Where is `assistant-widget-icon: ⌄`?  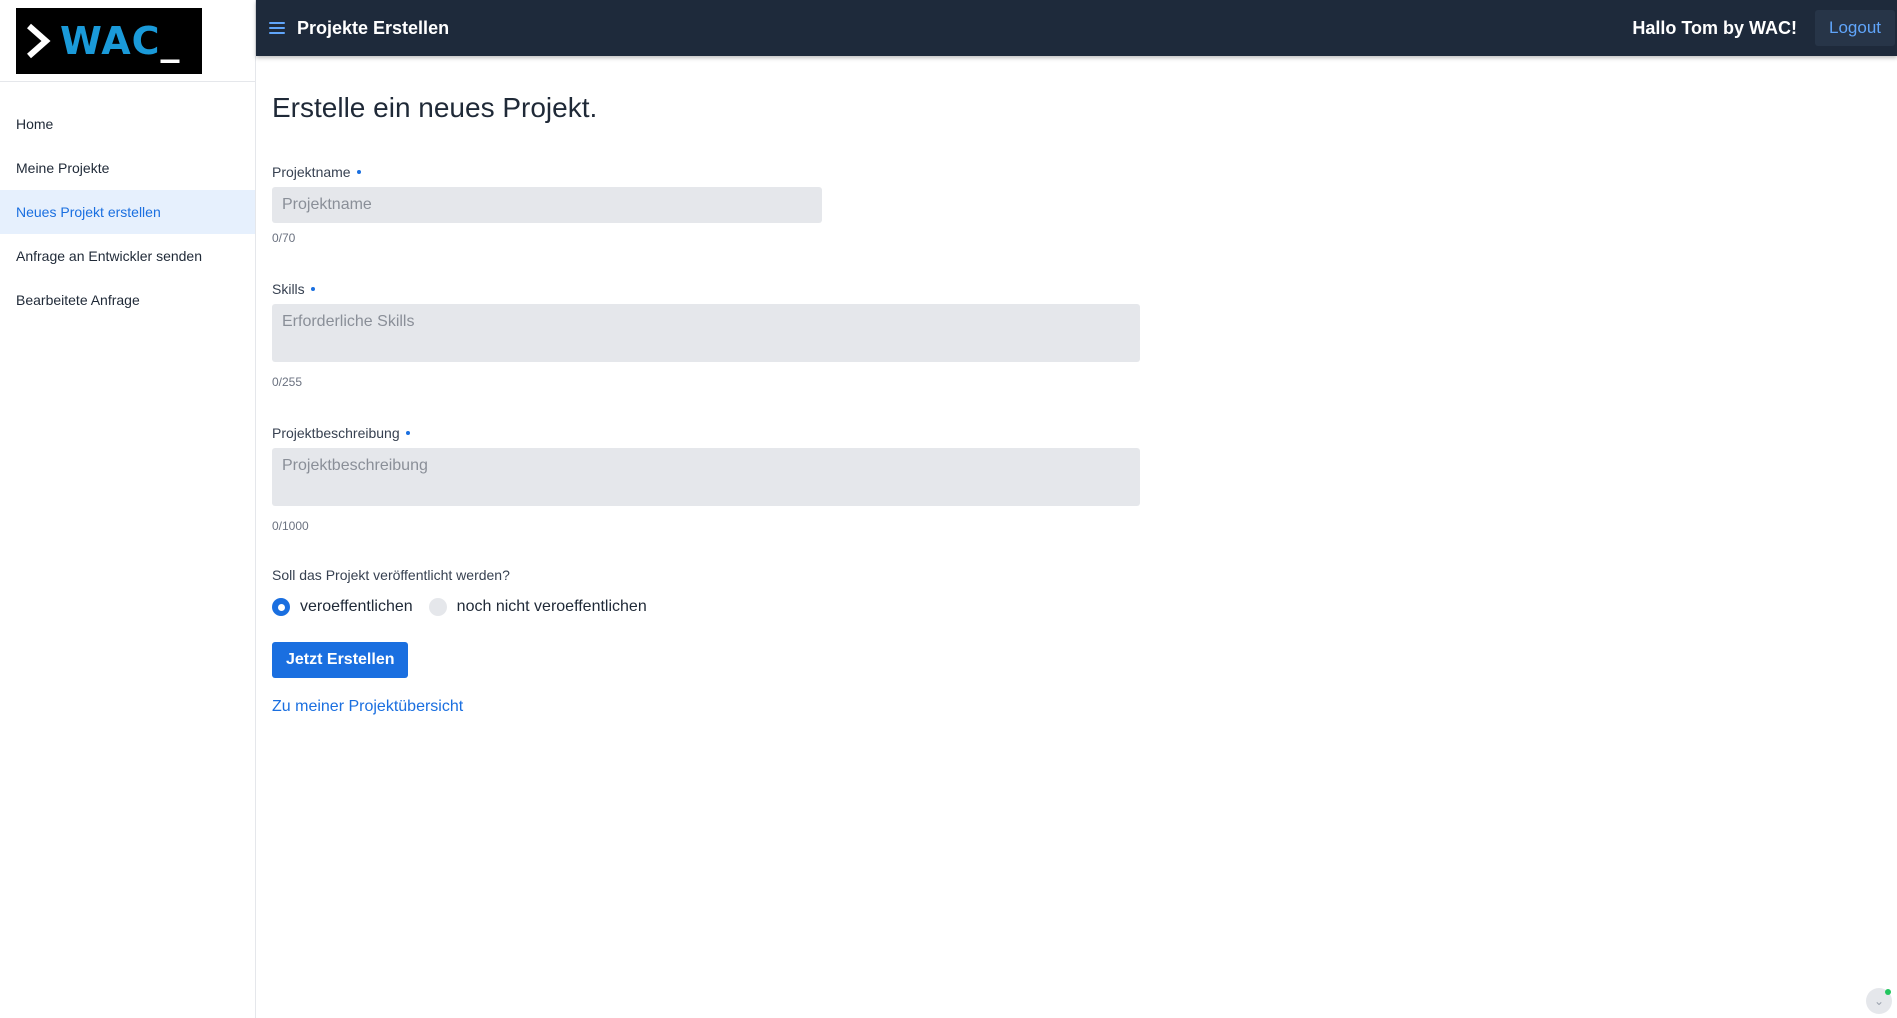 assistant-widget-icon: ⌄ is located at coordinates (1879, 1001).